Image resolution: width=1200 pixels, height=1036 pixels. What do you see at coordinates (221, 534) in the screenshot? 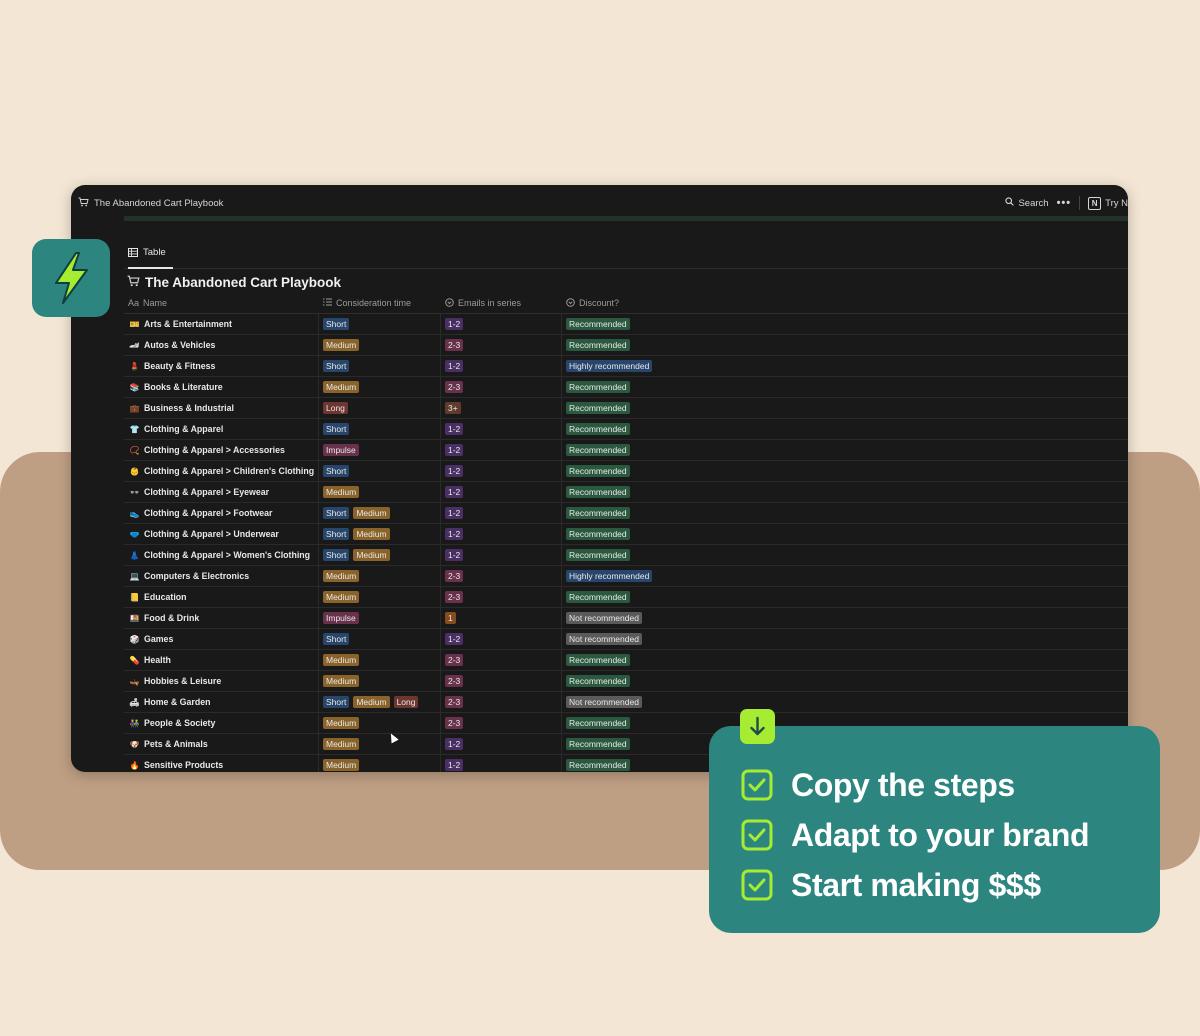
I see `name-cell: 🩲 Clothing & Apparel > Underwear` at bounding box center [221, 534].